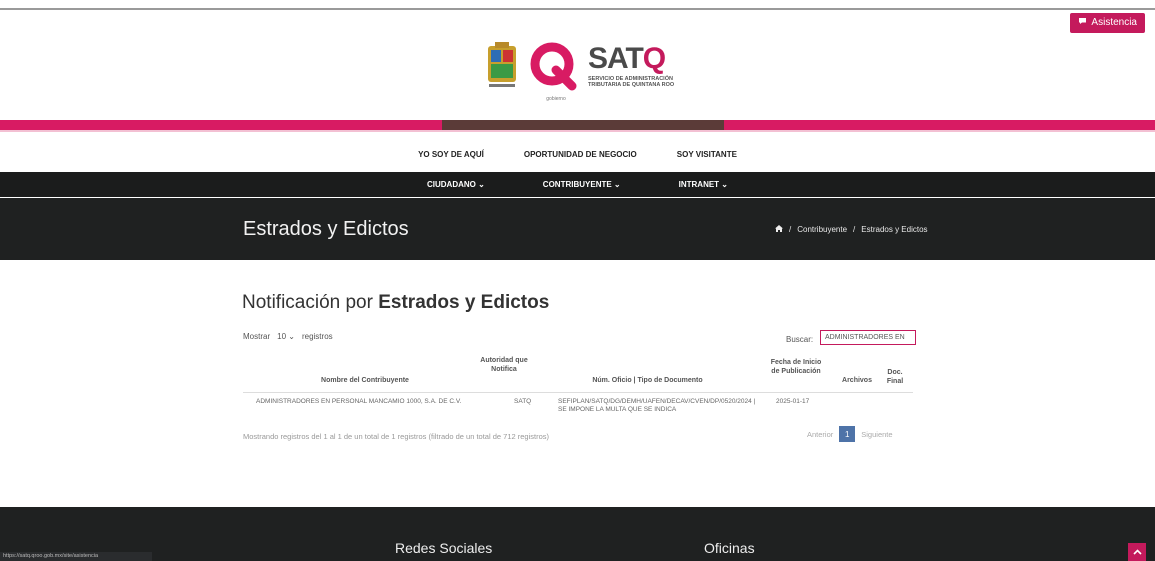  I want to click on breadcrumb-current: Estrados y Edictos, so click(894, 229).